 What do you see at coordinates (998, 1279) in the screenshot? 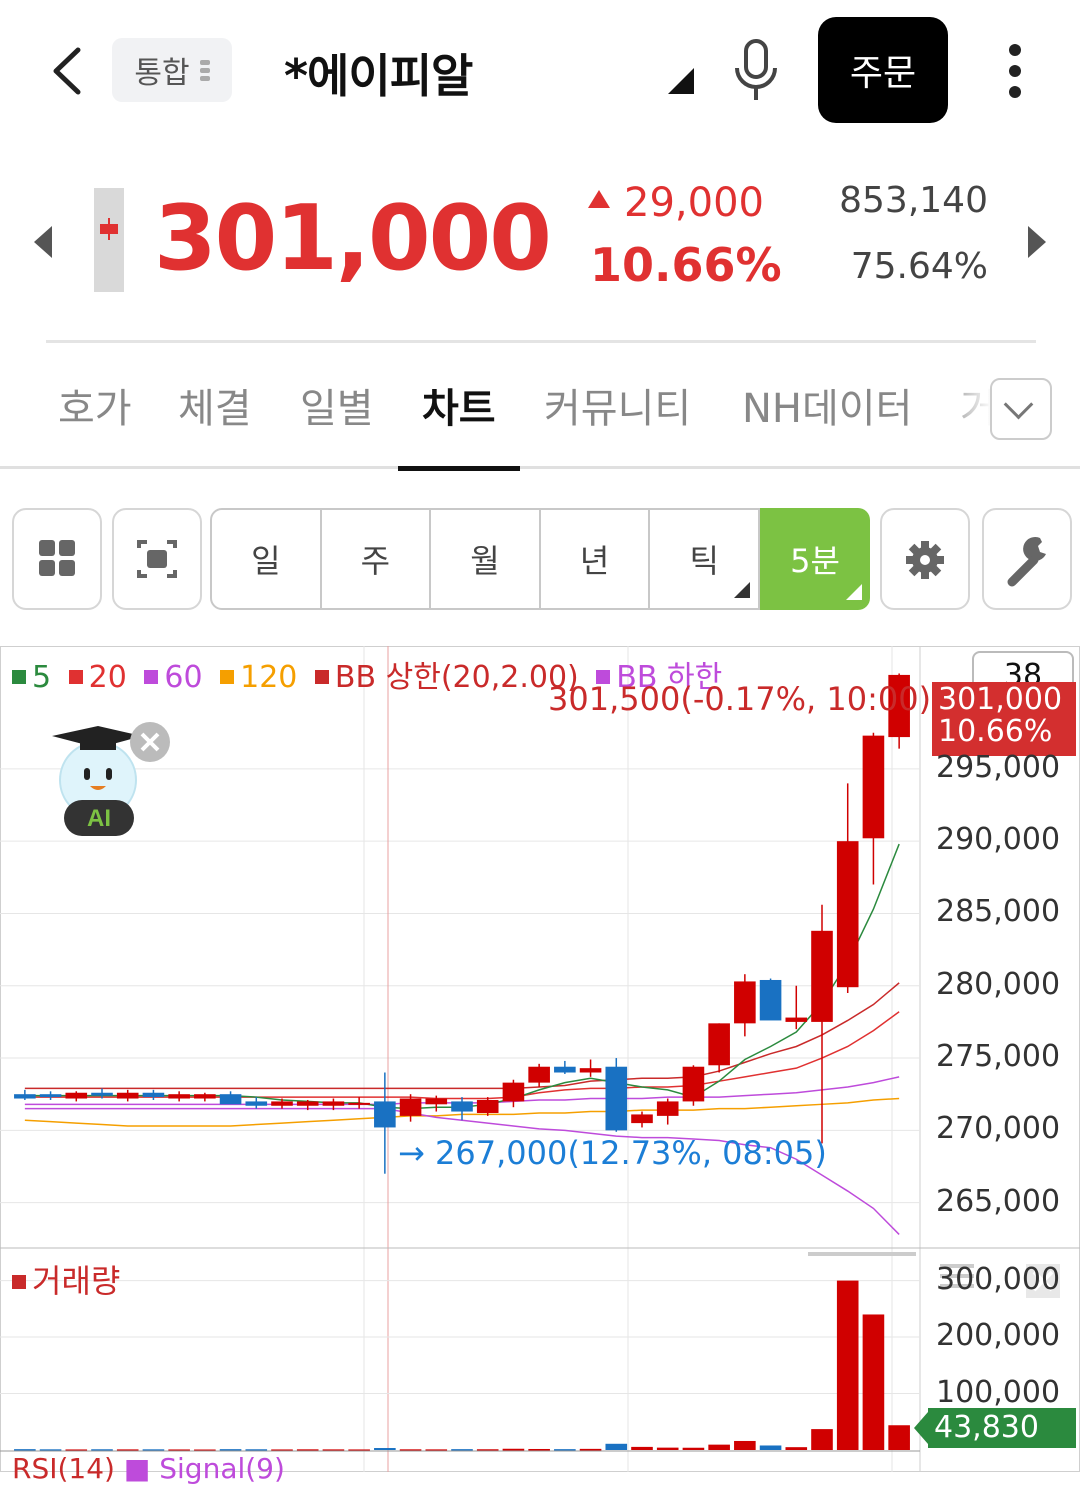
I see `volume-tick-label: 300,000` at bounding box center [998, 1279].